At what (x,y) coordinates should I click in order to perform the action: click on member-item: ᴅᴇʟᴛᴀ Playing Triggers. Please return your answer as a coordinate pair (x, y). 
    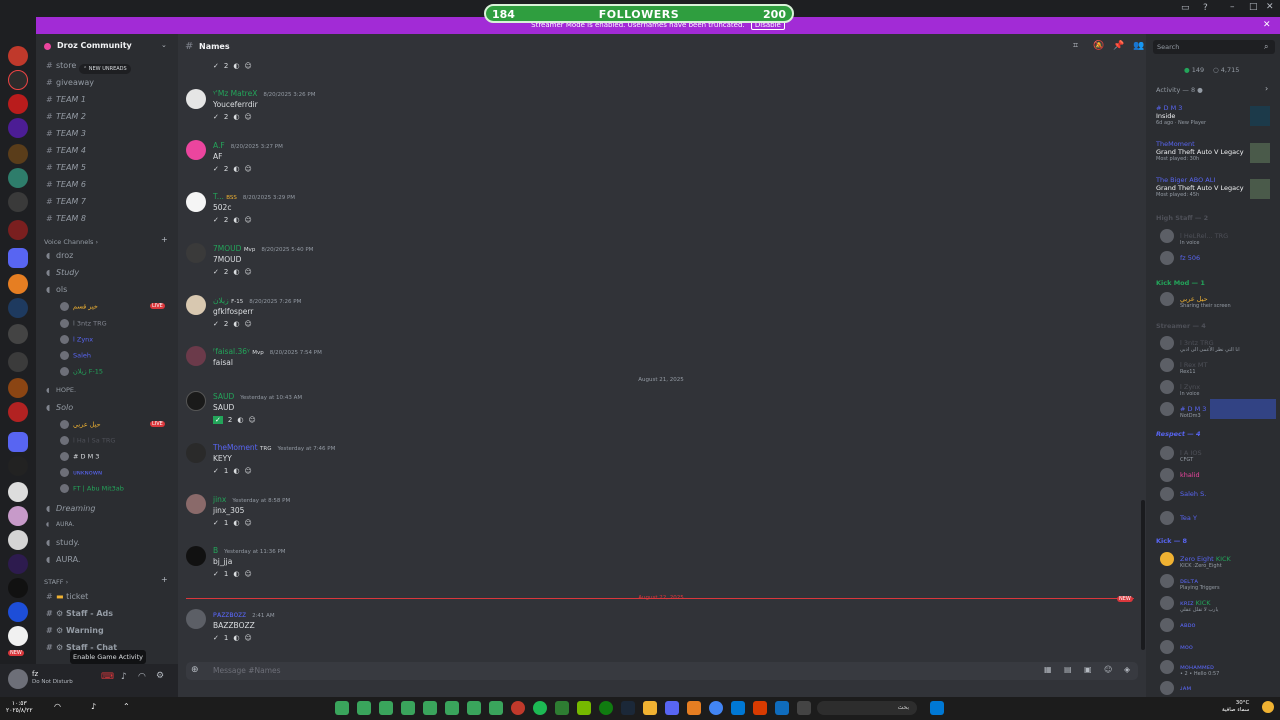
    Looking at the image, I should click on (1190, 582).